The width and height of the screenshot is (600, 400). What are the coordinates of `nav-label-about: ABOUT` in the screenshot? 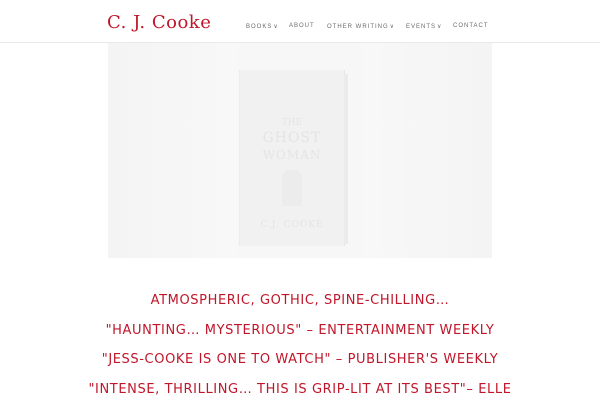 It's located at (302, 26).